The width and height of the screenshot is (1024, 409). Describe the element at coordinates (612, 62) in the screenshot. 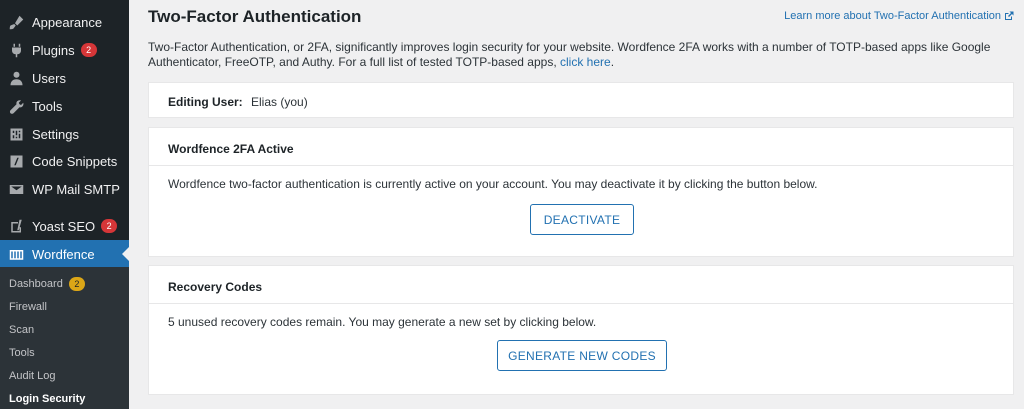

I see `intro-suffix: .` at that location.